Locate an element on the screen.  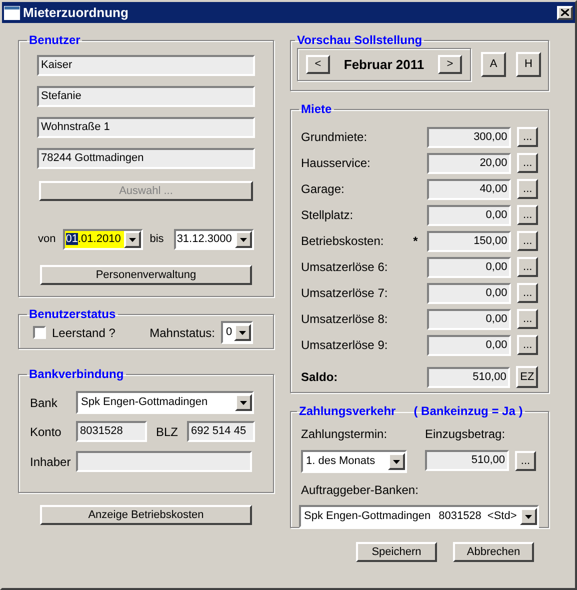
row-label: Garage: is located at coordinates (323, 189).